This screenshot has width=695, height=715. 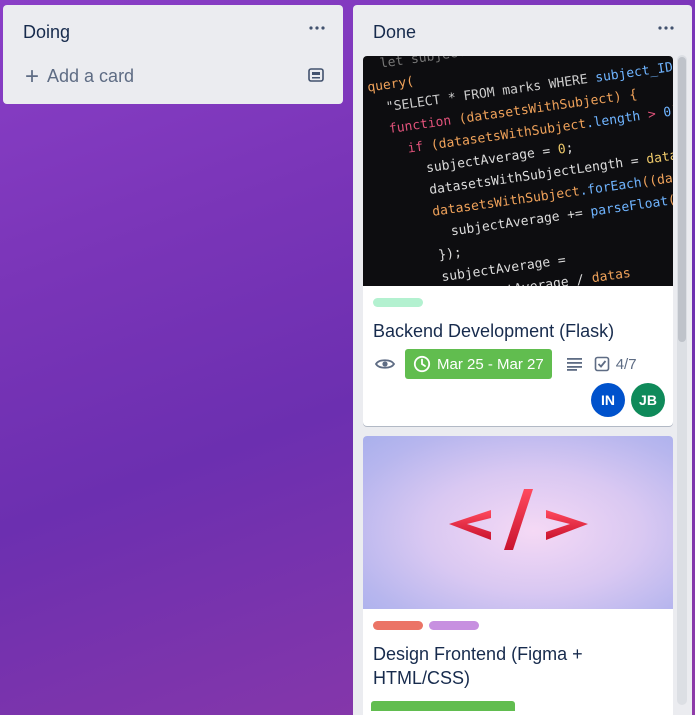 I want to click on label-green, so click(x=398, y=302).